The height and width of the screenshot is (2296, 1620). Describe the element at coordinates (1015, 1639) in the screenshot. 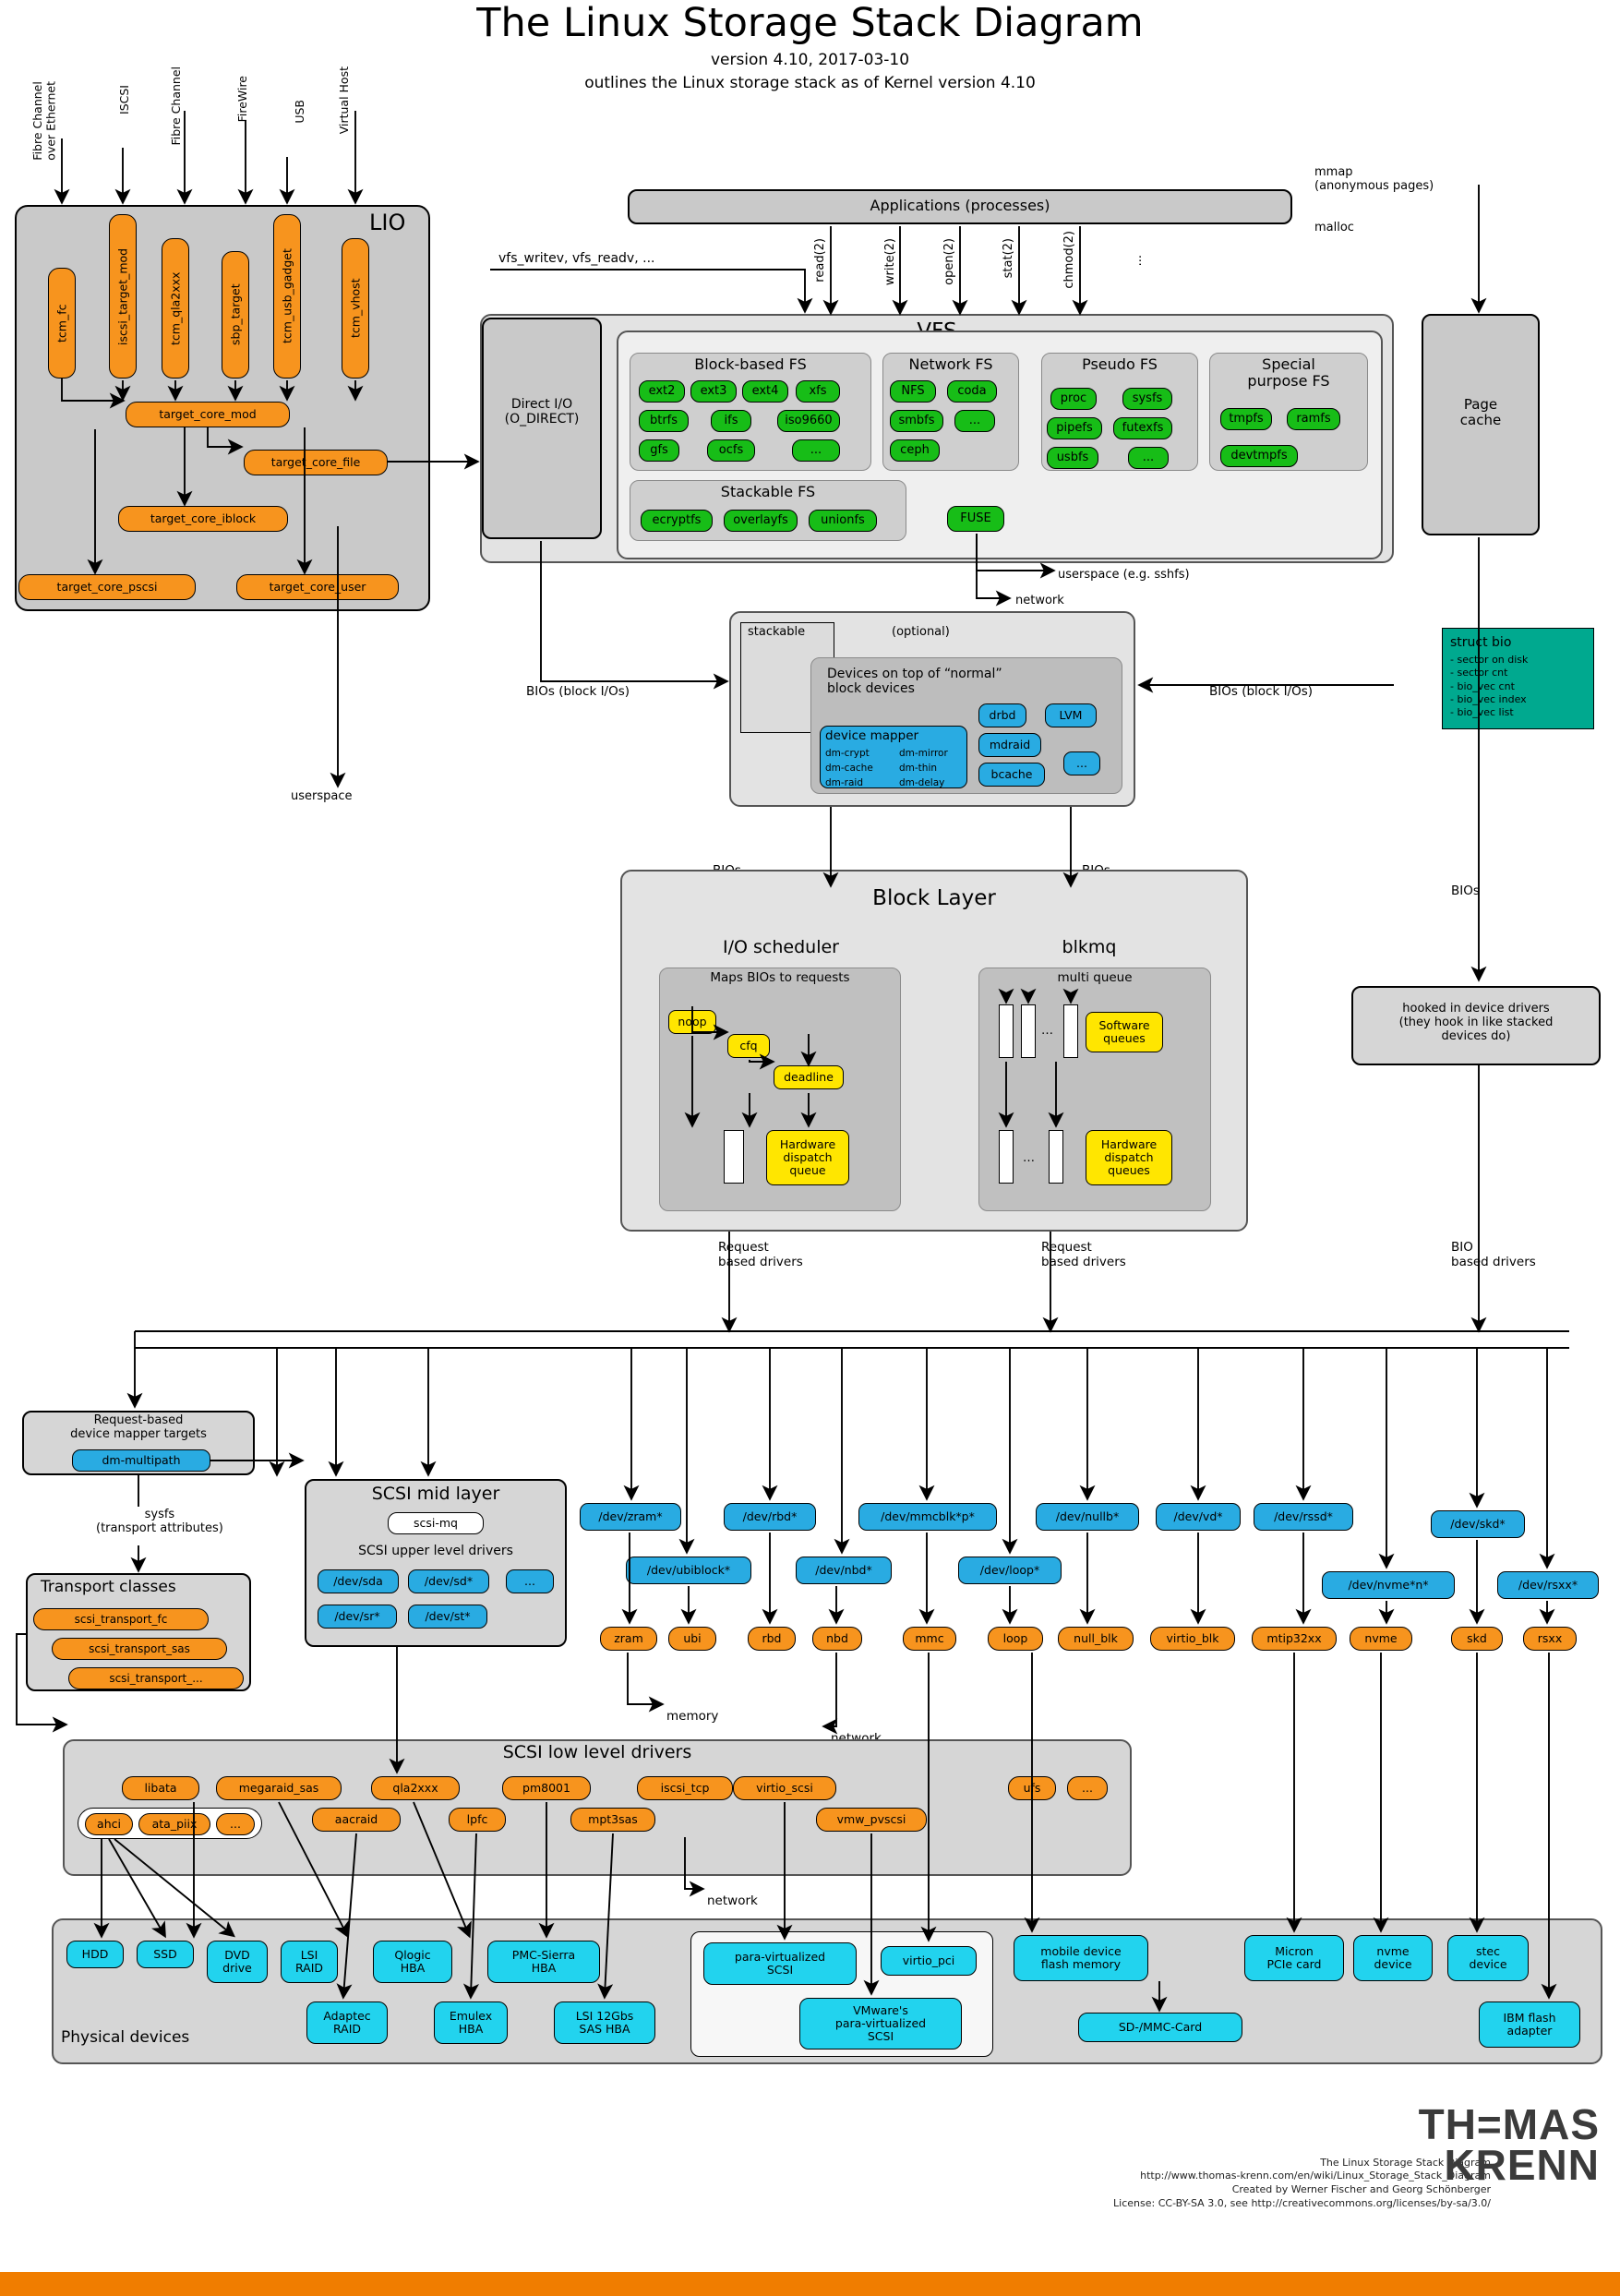

I see `drv-loop: loop` at that location.